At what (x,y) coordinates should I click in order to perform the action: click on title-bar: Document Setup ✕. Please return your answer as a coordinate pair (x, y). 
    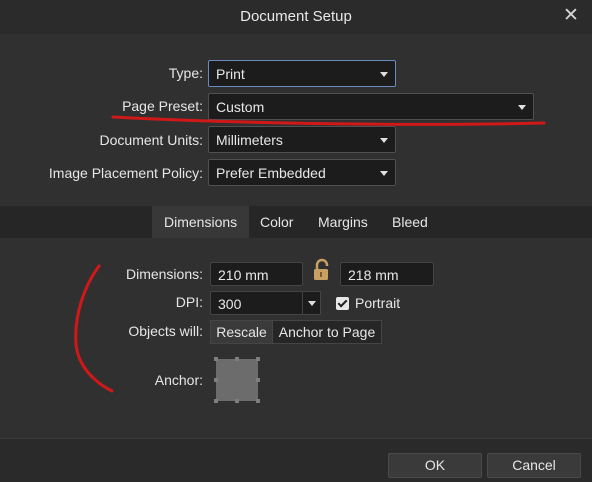
    Looking at the image, I should click on (296, 17).